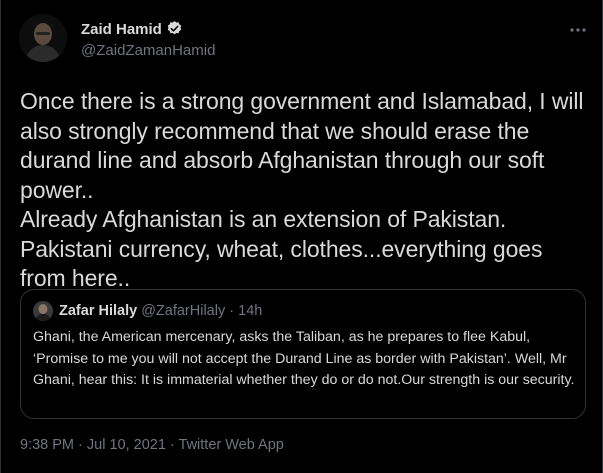 The width and height of the screenshot is (603, 473). I want to click on author-handle: @ZaidZamanHamid, so click(148, 50).